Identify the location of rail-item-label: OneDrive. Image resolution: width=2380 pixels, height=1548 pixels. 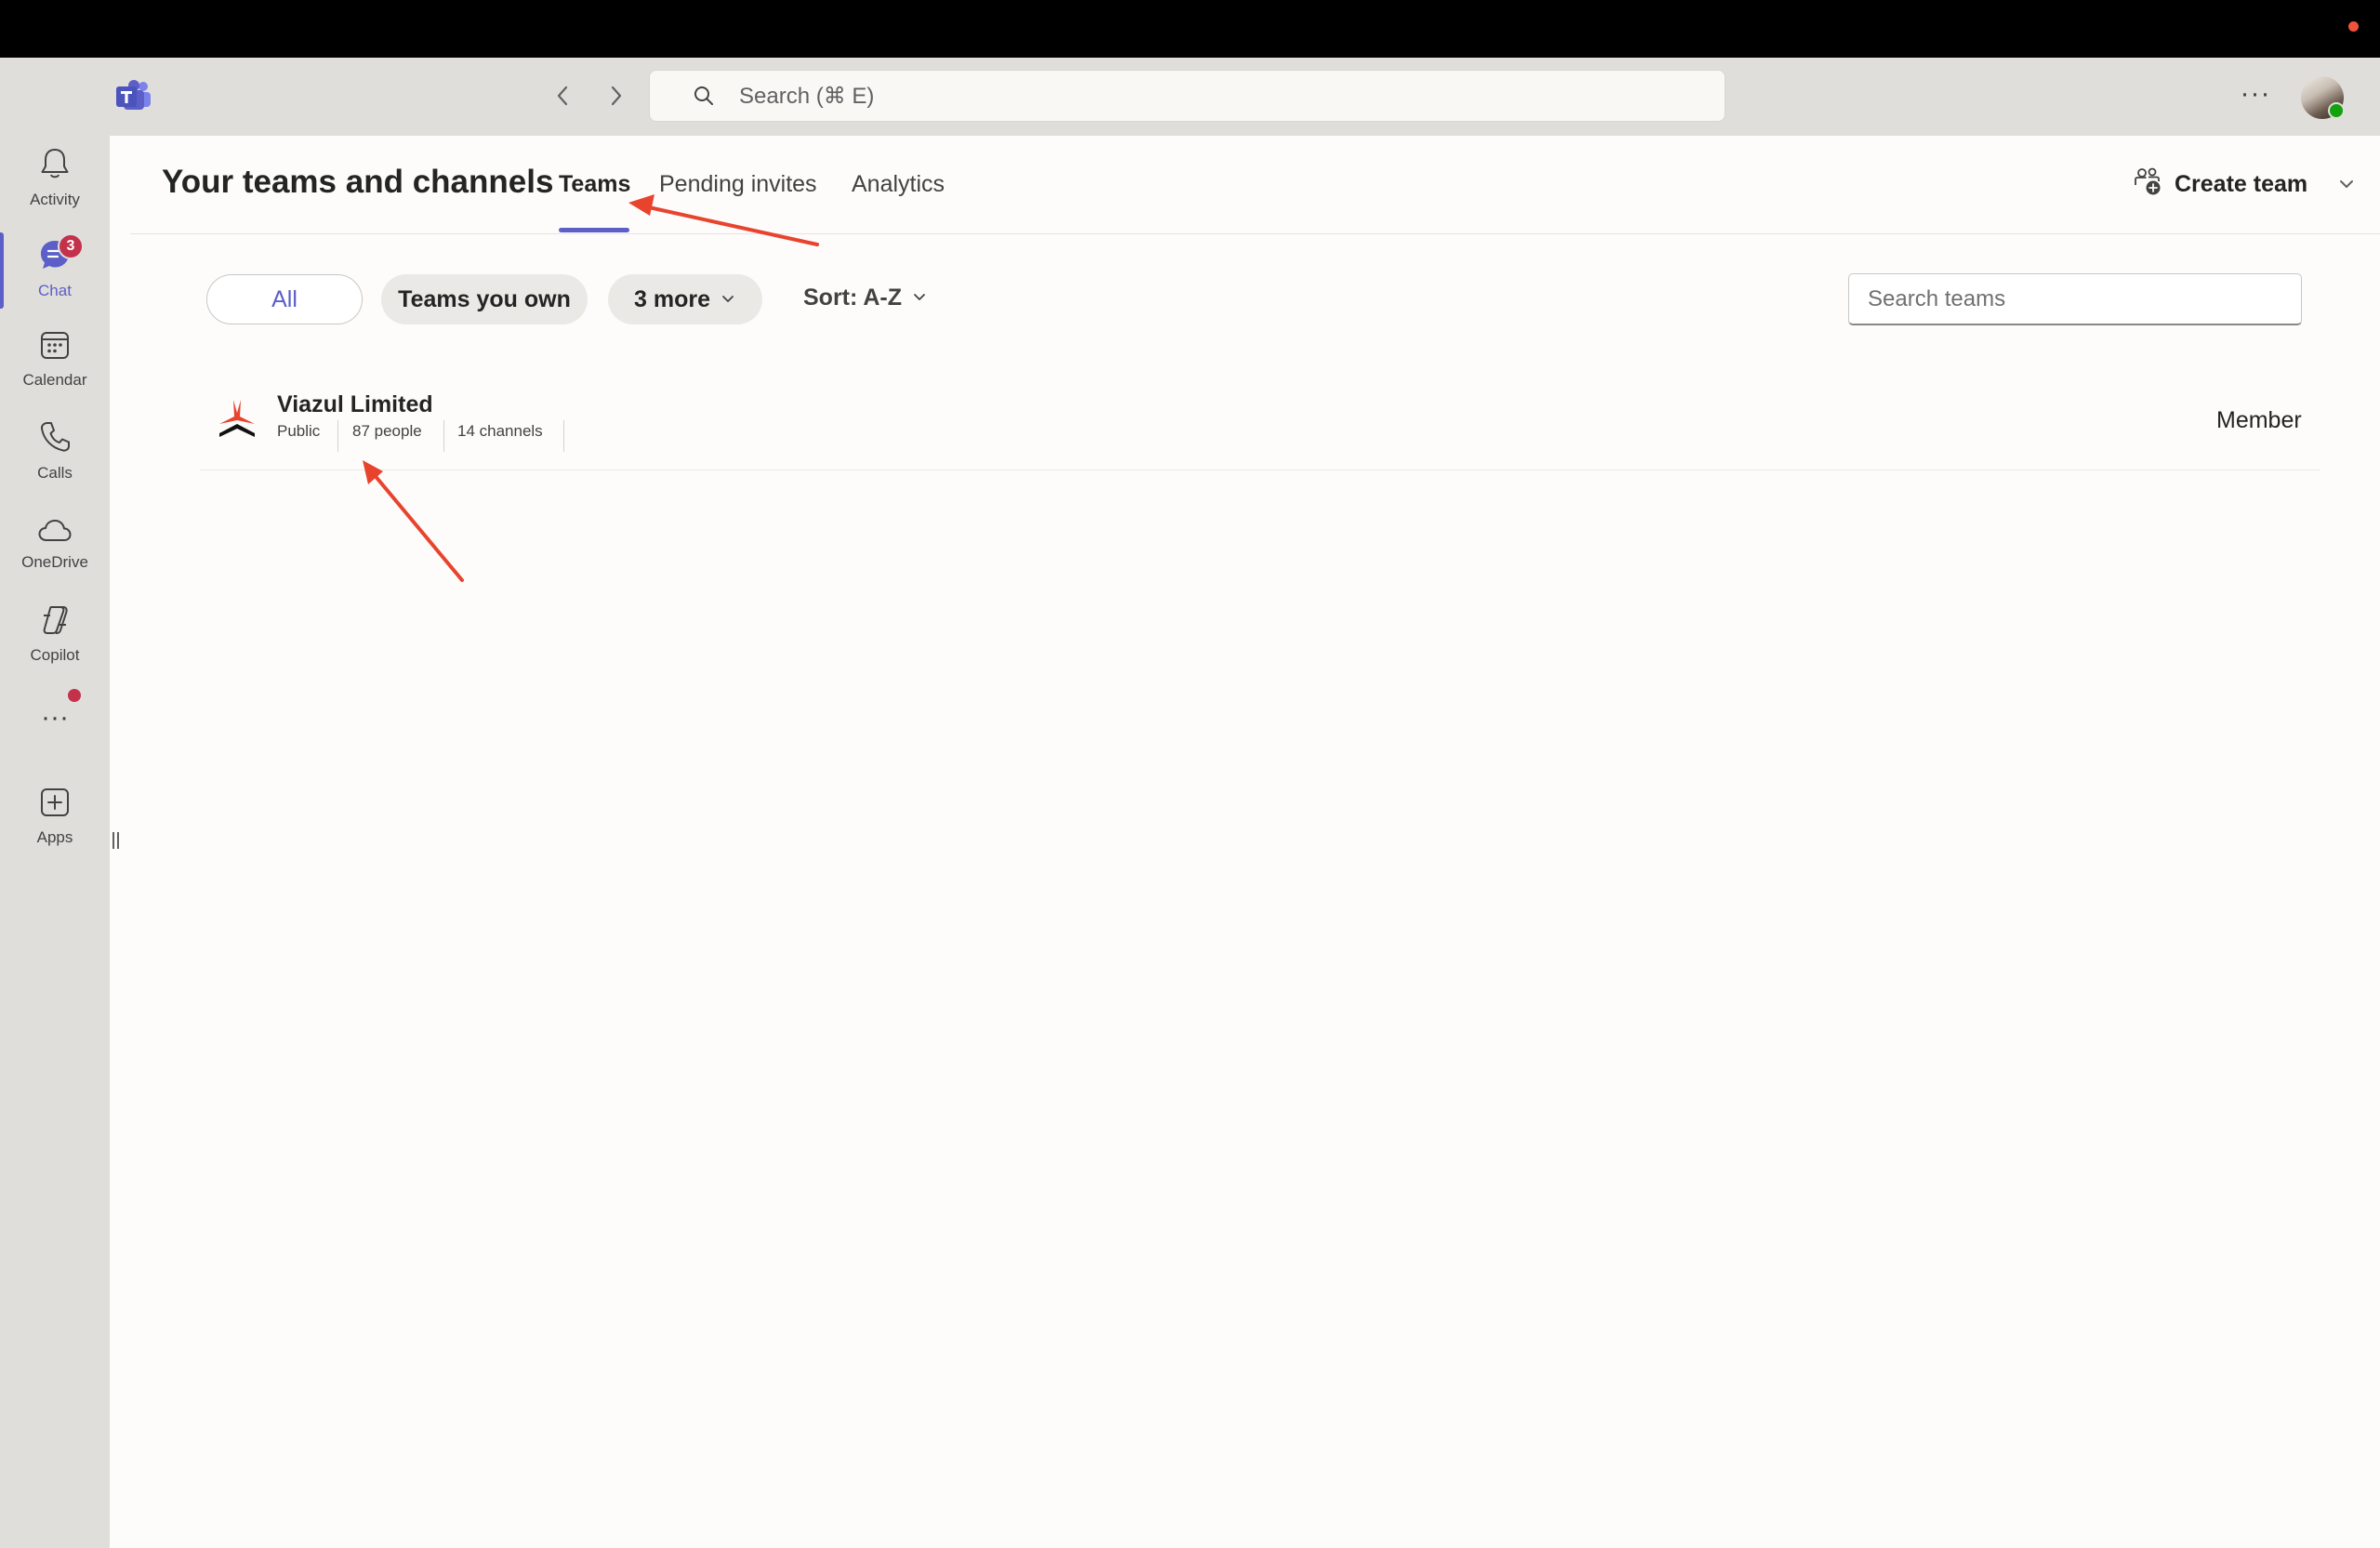
(54, 562).